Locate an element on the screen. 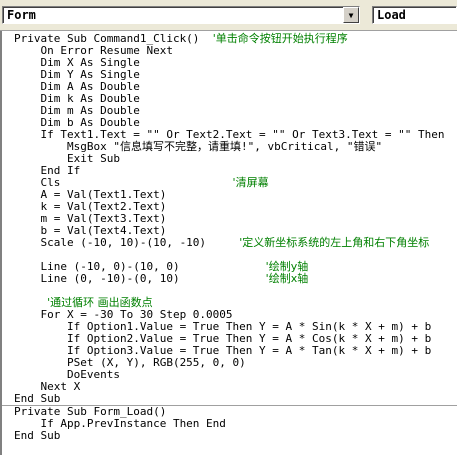 The width and height of the screenshot is (457, 455). object-combo-value: Form is located at coordinates (21, 15).